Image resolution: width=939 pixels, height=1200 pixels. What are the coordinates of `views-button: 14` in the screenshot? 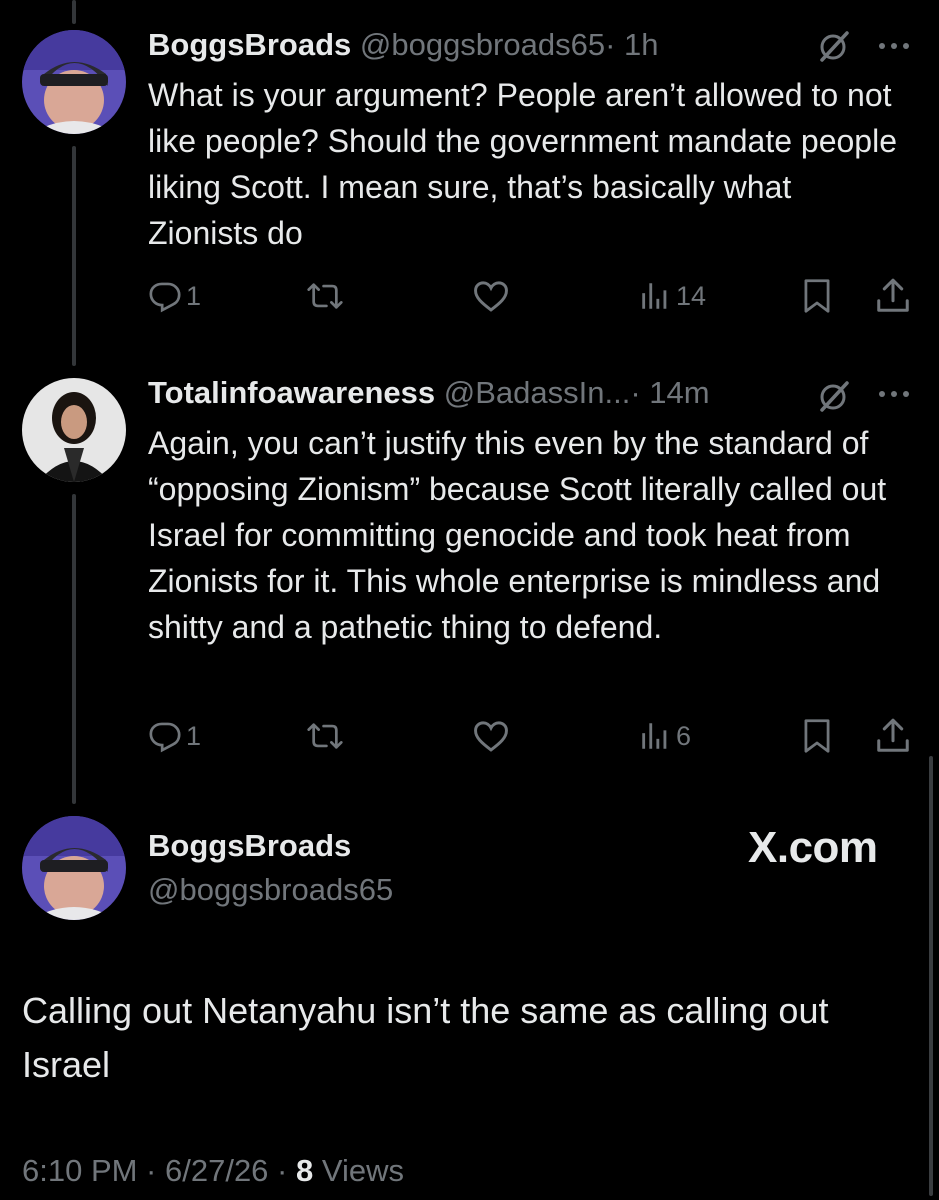 It's located at (672, 296).